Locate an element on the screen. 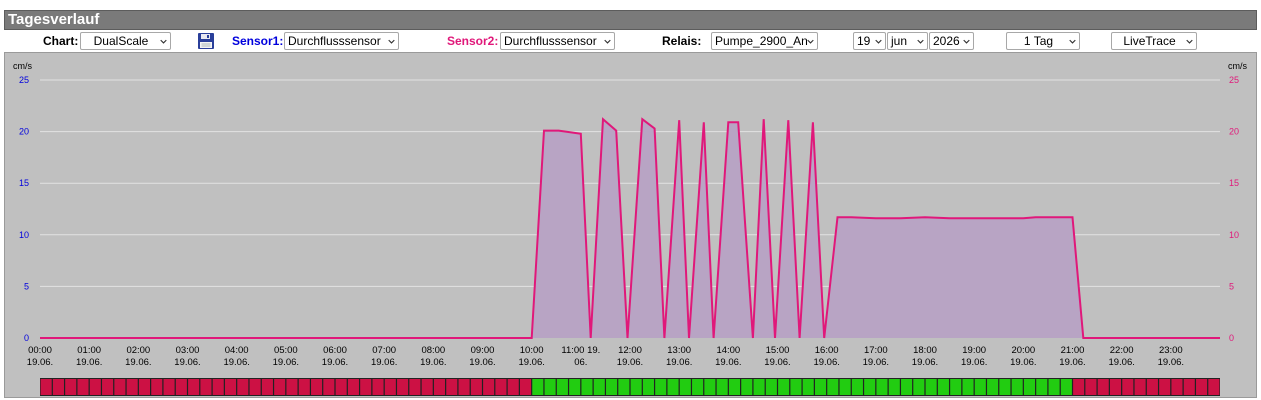  x-tick-time: 01:00 is located at coordinates (89, 350).